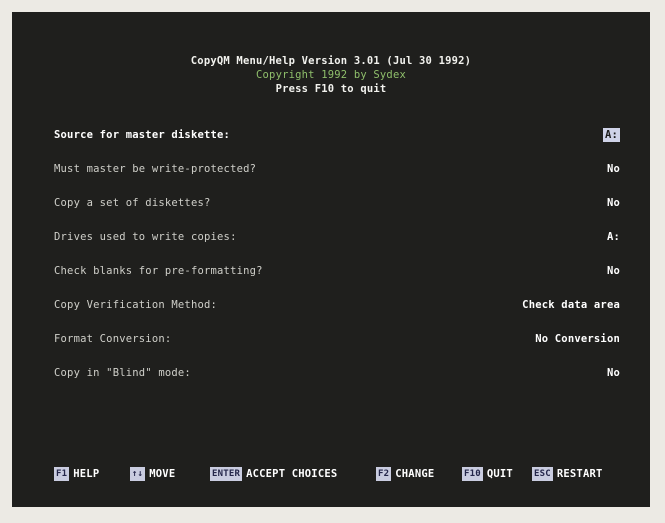 This screenshot has width=665, height=523. I want to click on setting-row-format-conversion: Format Conversion: No Conversion, so click(337, 339).